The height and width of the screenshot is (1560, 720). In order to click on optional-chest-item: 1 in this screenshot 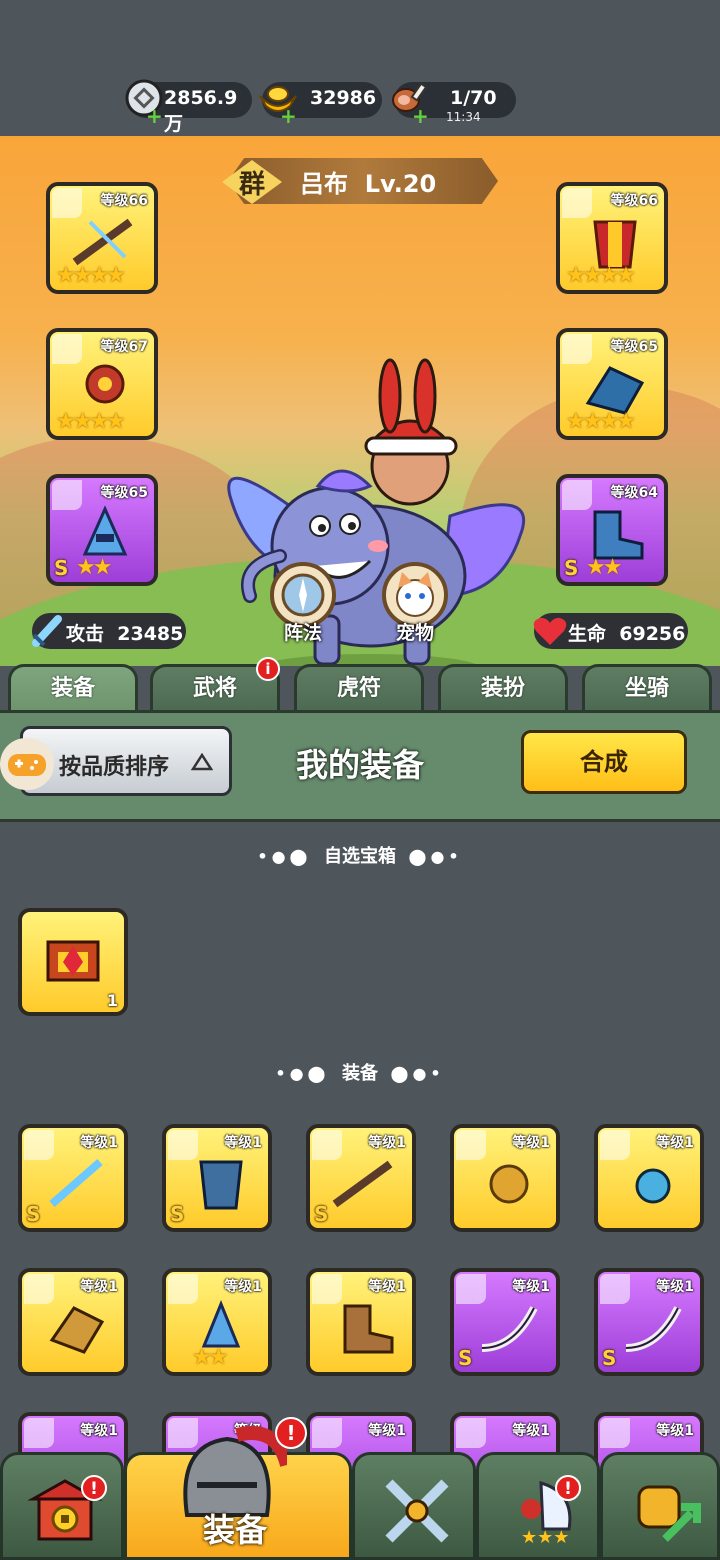, I will do `click(73, 962)`.